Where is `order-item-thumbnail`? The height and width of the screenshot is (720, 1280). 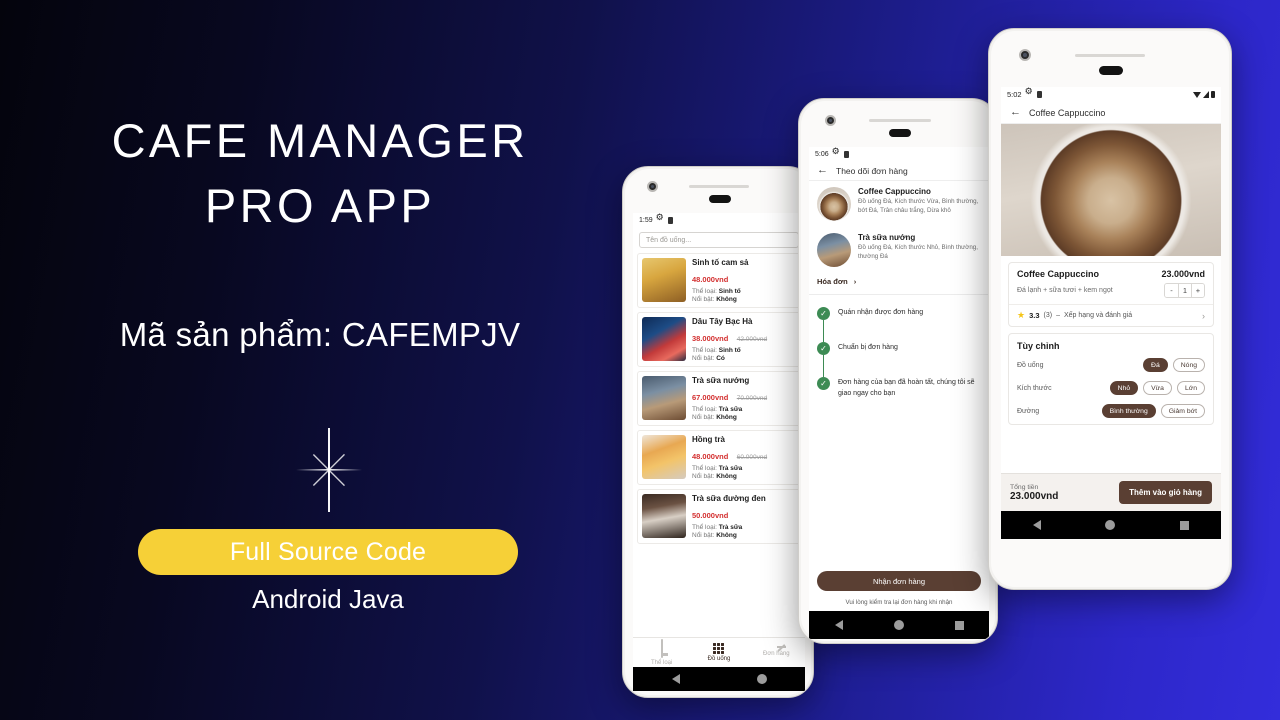 order-item-thumbnail is located at coordinates (834, 204).